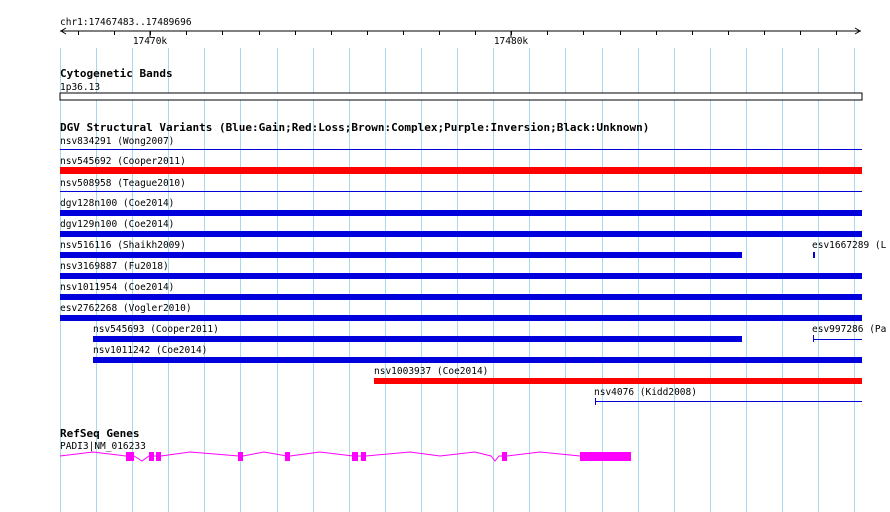 The height and width of the screenshot is (512, 890). I want to click on variant-label: nsv3169887 (Fu2018), so click(114, 266).